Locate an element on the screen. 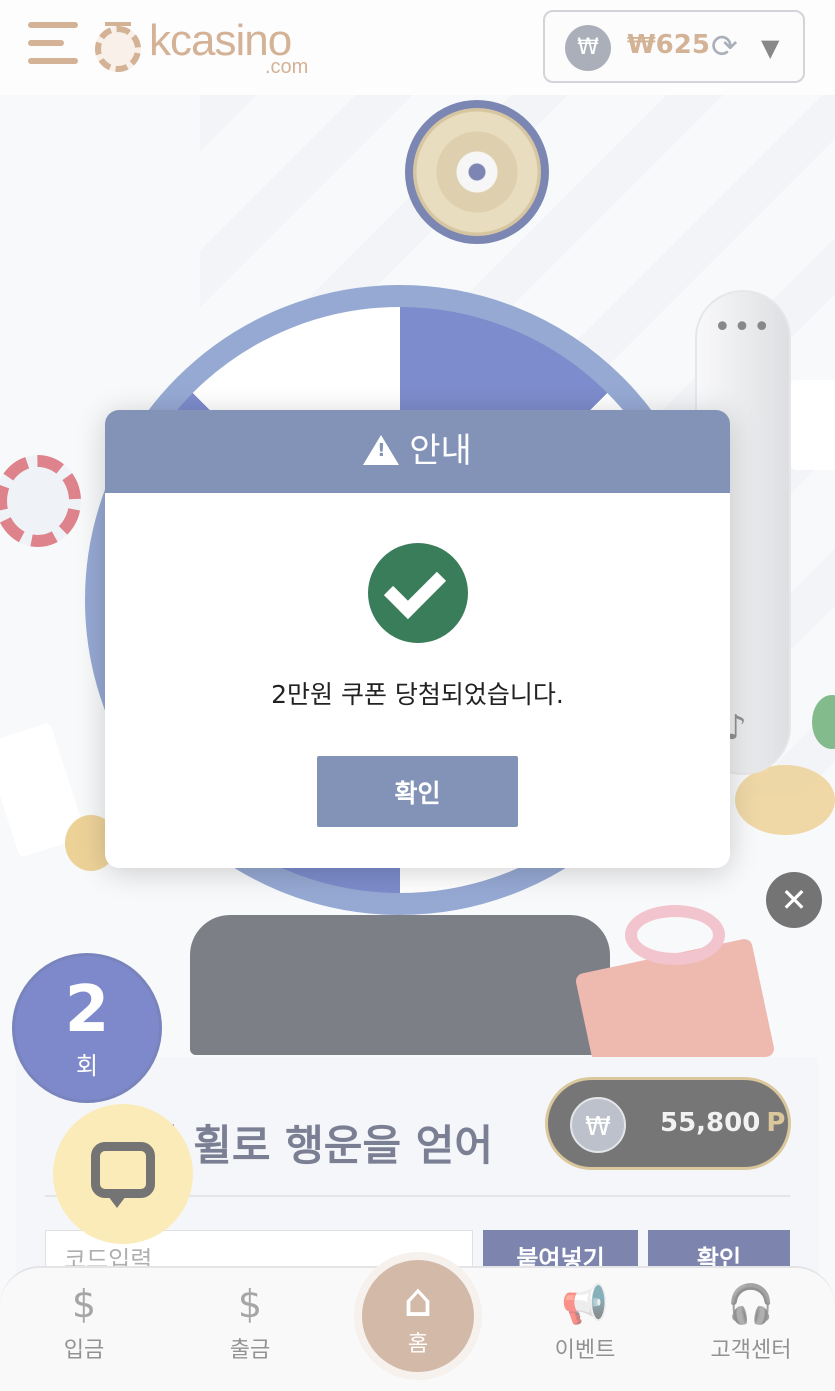  ok-button: 확인 is located at coordinates (417, 791).